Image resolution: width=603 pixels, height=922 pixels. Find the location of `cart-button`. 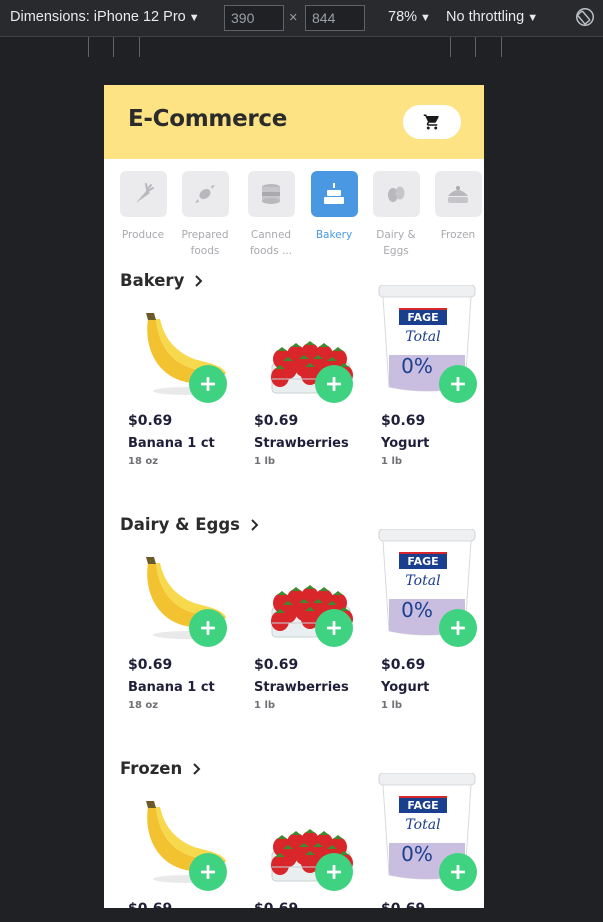

cart-button is located at coordinates (432, 122).